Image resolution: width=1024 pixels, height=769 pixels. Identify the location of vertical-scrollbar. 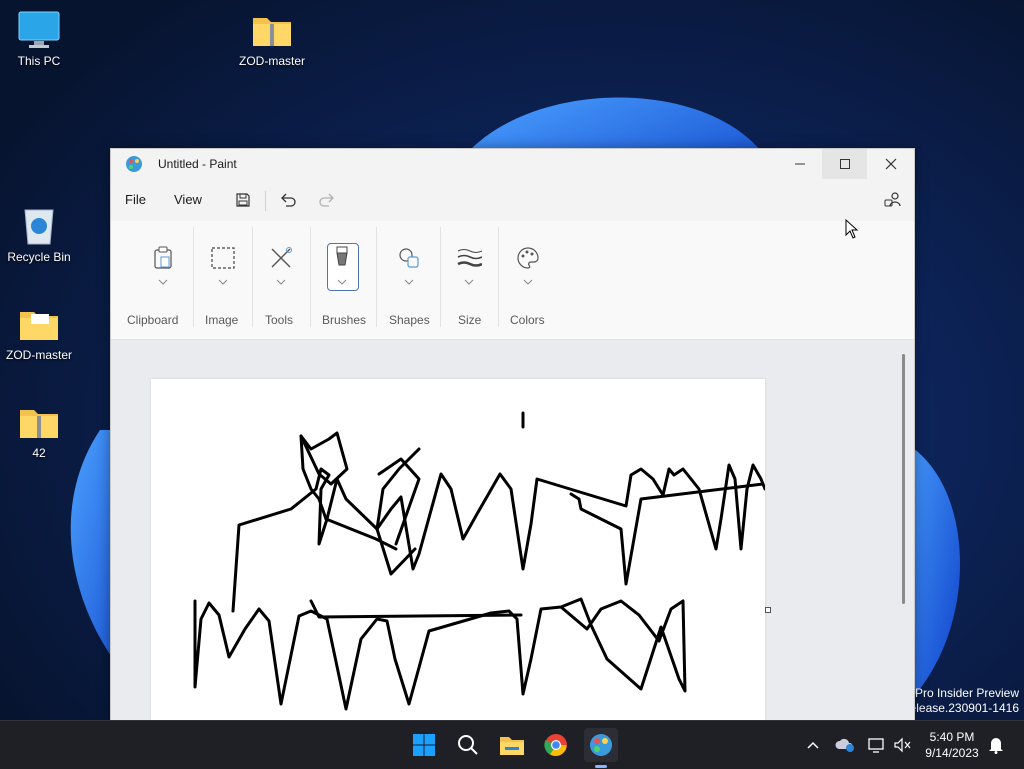
(903, 479).